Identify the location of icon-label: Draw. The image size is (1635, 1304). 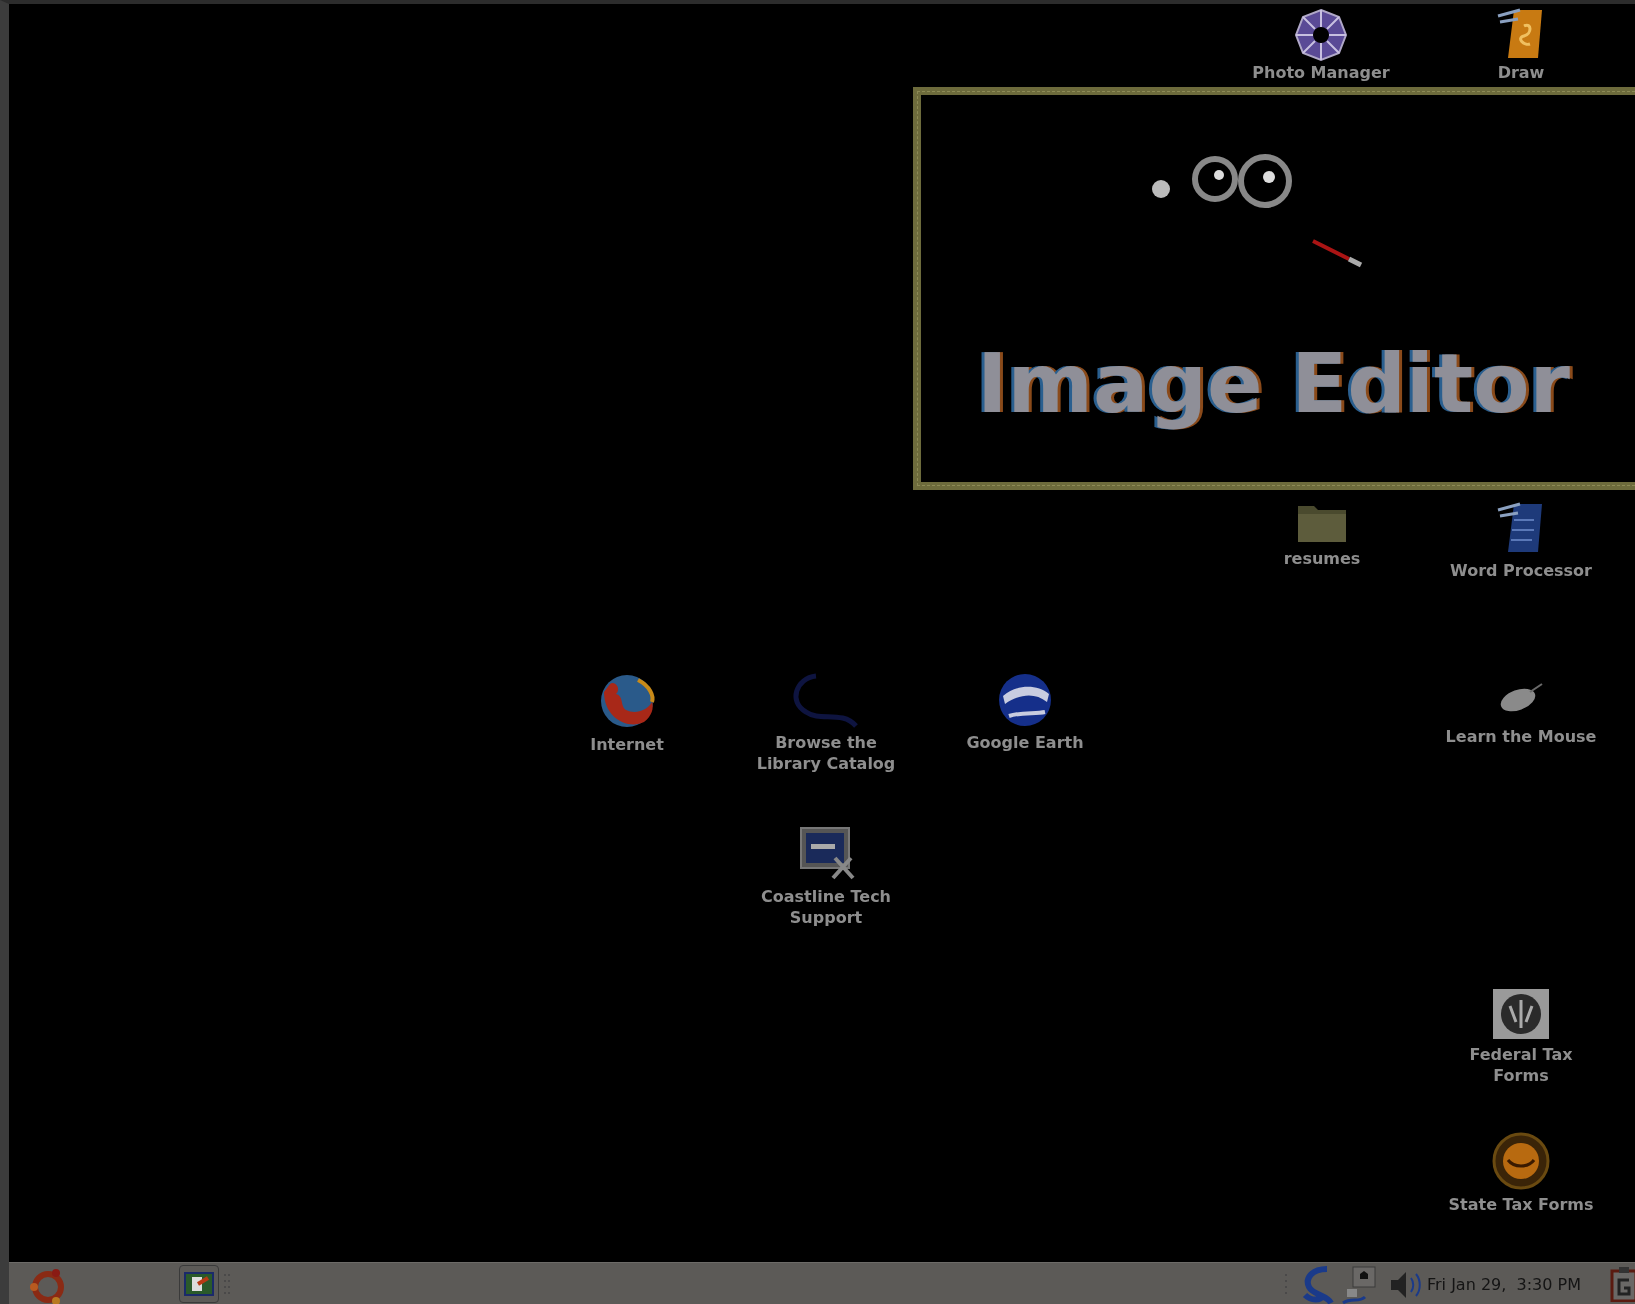
(1521, 72).